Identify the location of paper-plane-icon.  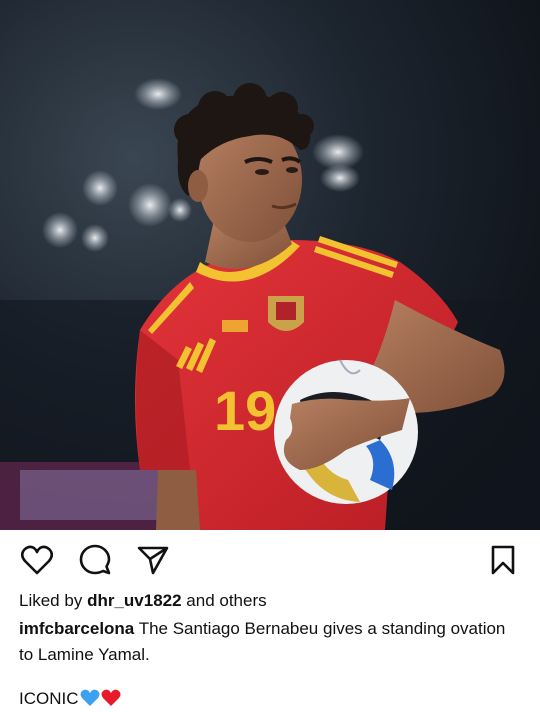
(153, 560).